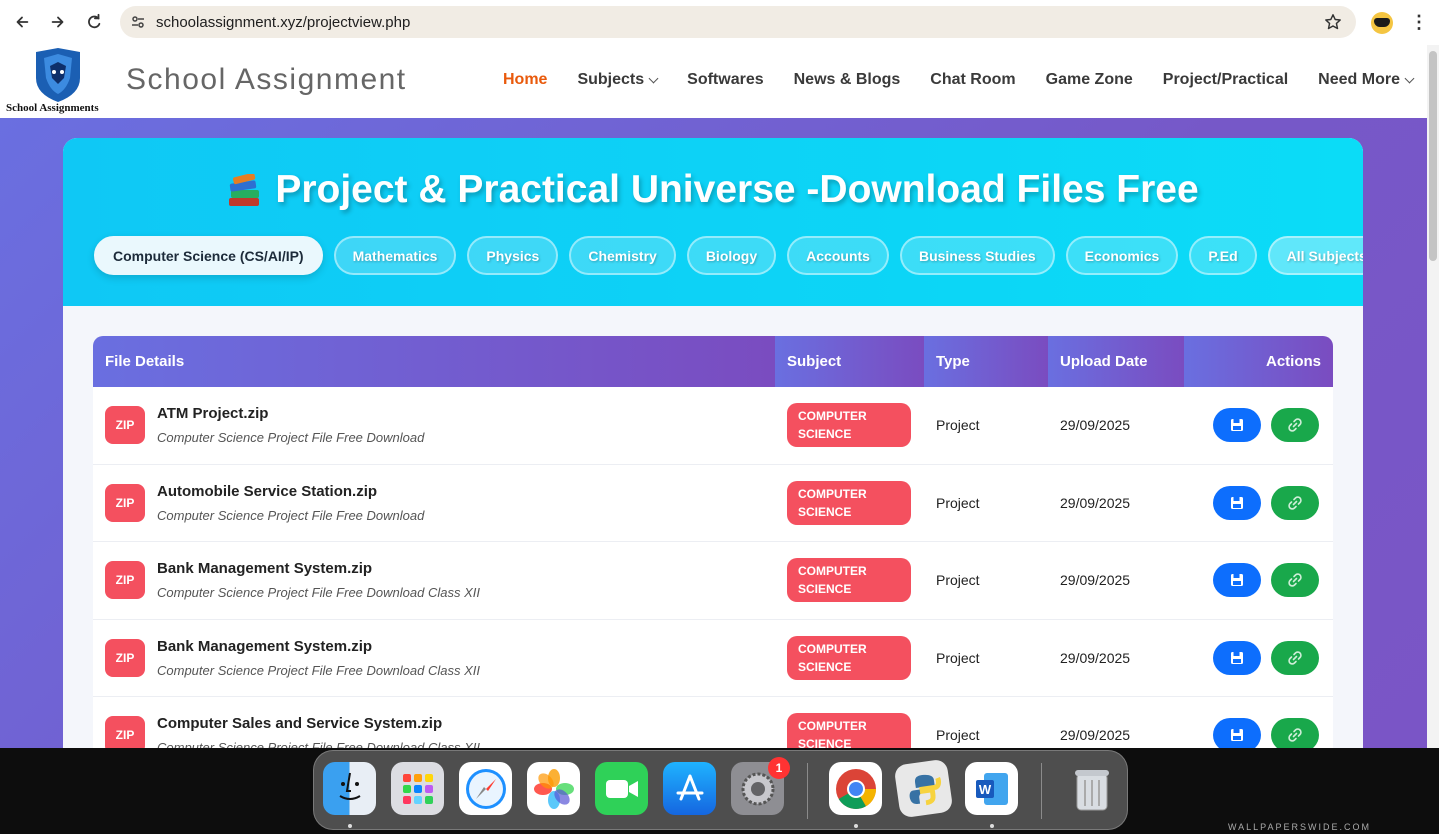 Image resolution: width=1439 pixels, height=834 pixels. I want to click on trash-icon, so click(1091, 788).